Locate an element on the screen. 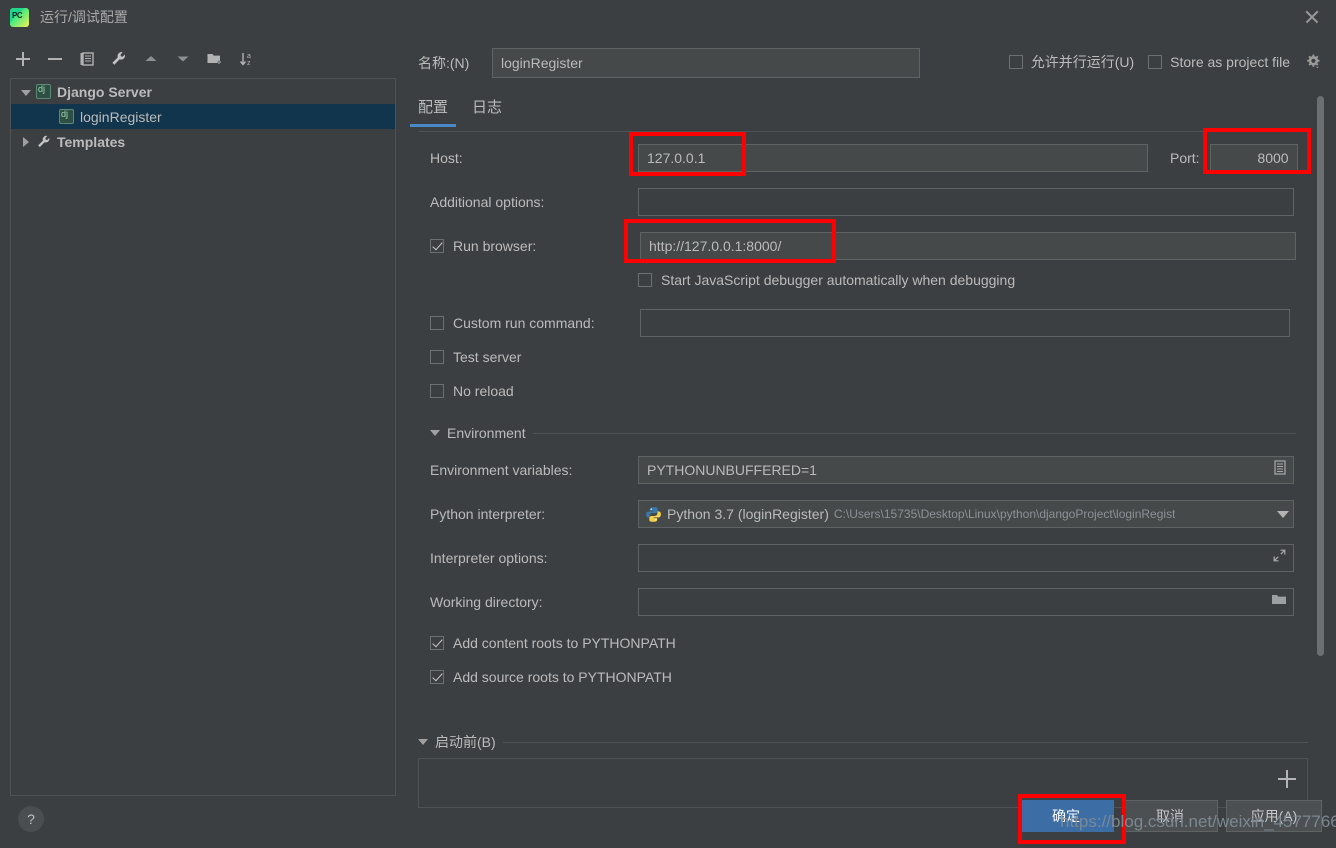 This screenshot has height=848, width=1336. custom-run-command-label: Custom run command: is located at coordinates (524, 323).